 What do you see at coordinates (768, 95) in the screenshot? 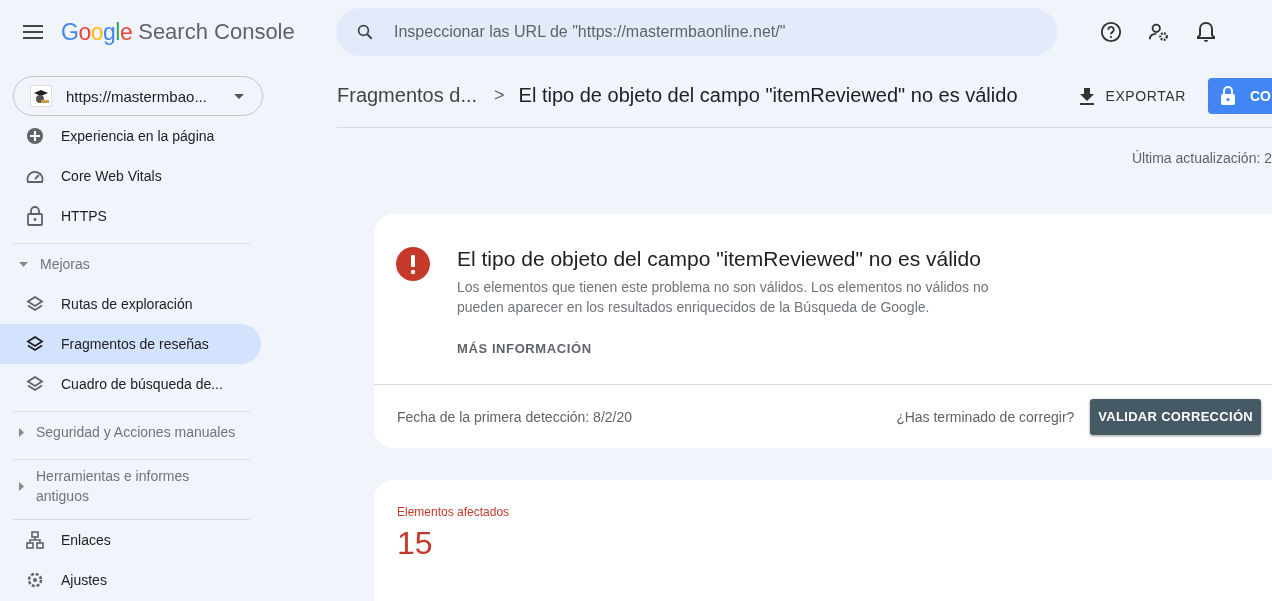
I see `page-title: El tipo de objeto del campo "itemReviewed" no es válido` at bounding box center [768, 95].